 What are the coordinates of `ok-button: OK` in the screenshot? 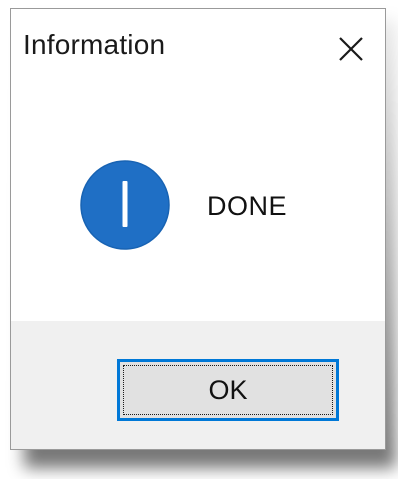 It's located at (228, 390).